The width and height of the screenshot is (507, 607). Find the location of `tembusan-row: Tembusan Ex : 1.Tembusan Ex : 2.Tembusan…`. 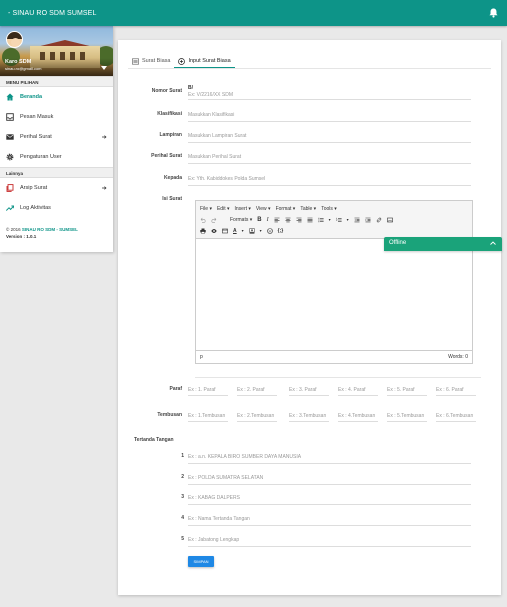

tembusan-row: Tembusan Ex : 1.Tembusan Ex : 2.Tembusan… is located at coordinates (309, 415).